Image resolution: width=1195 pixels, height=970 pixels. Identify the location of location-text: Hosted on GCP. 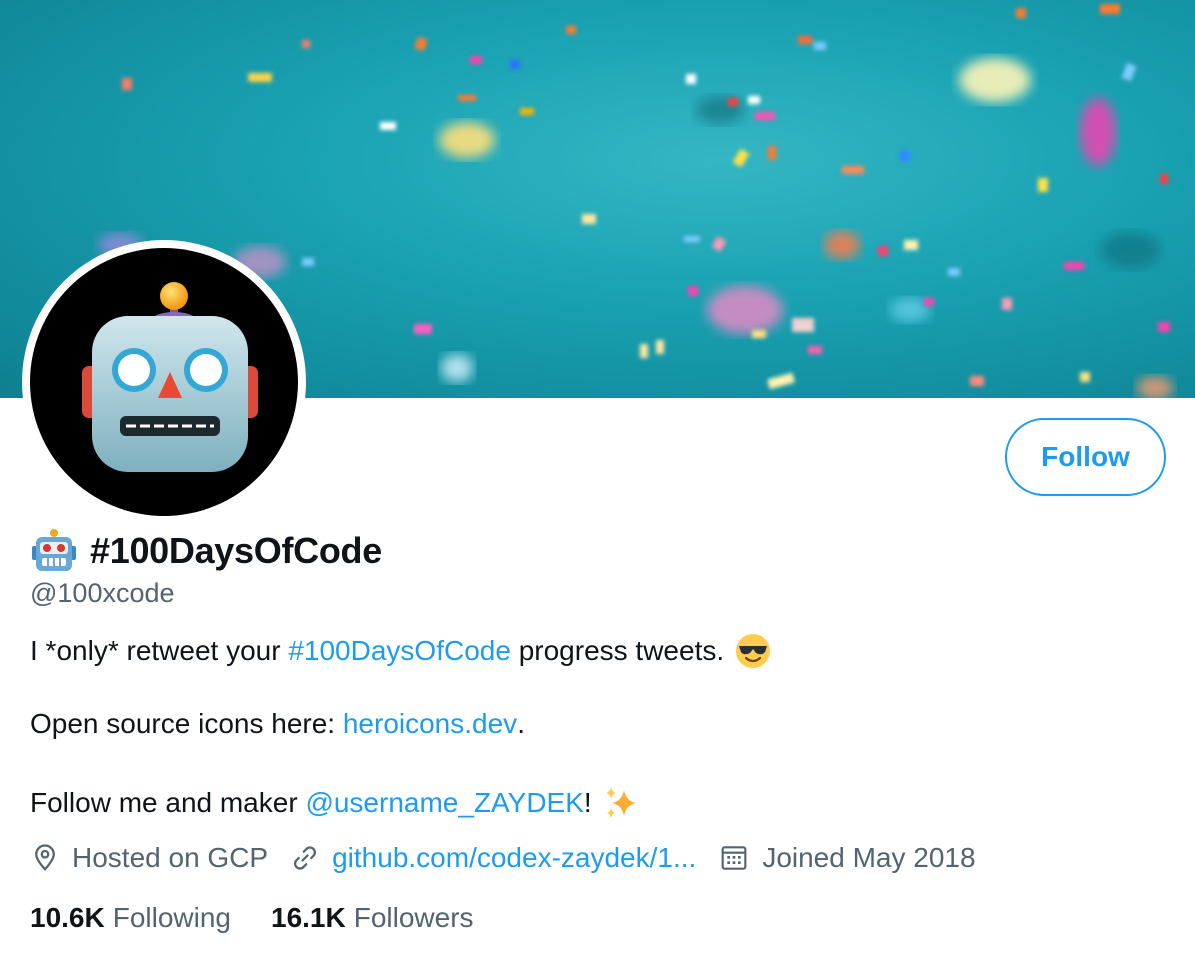
(170, 857).